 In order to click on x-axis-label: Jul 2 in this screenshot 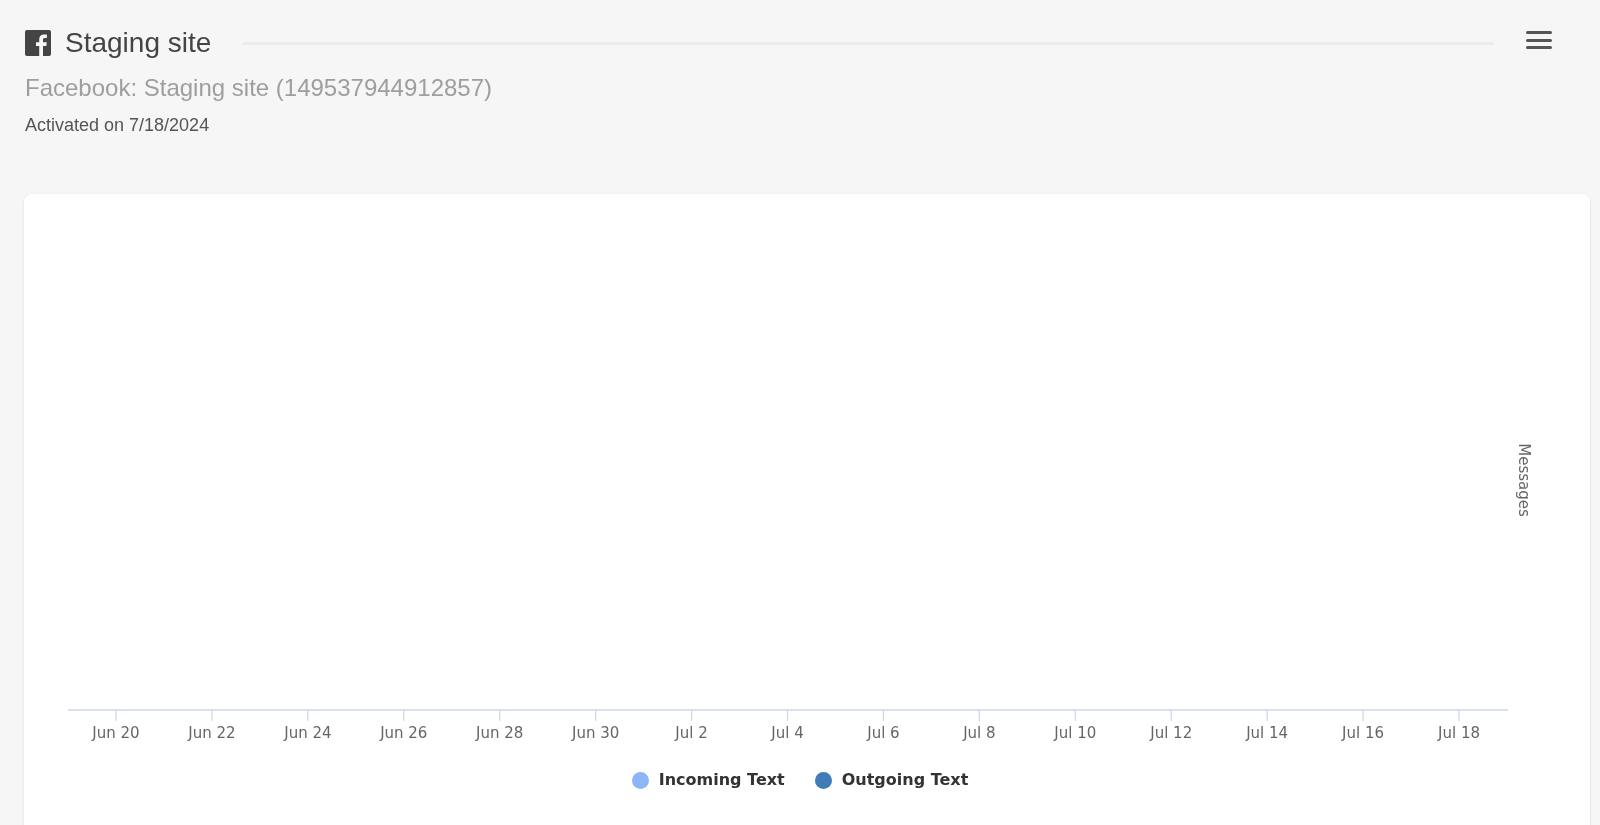, I will do `click(691, 733)`.